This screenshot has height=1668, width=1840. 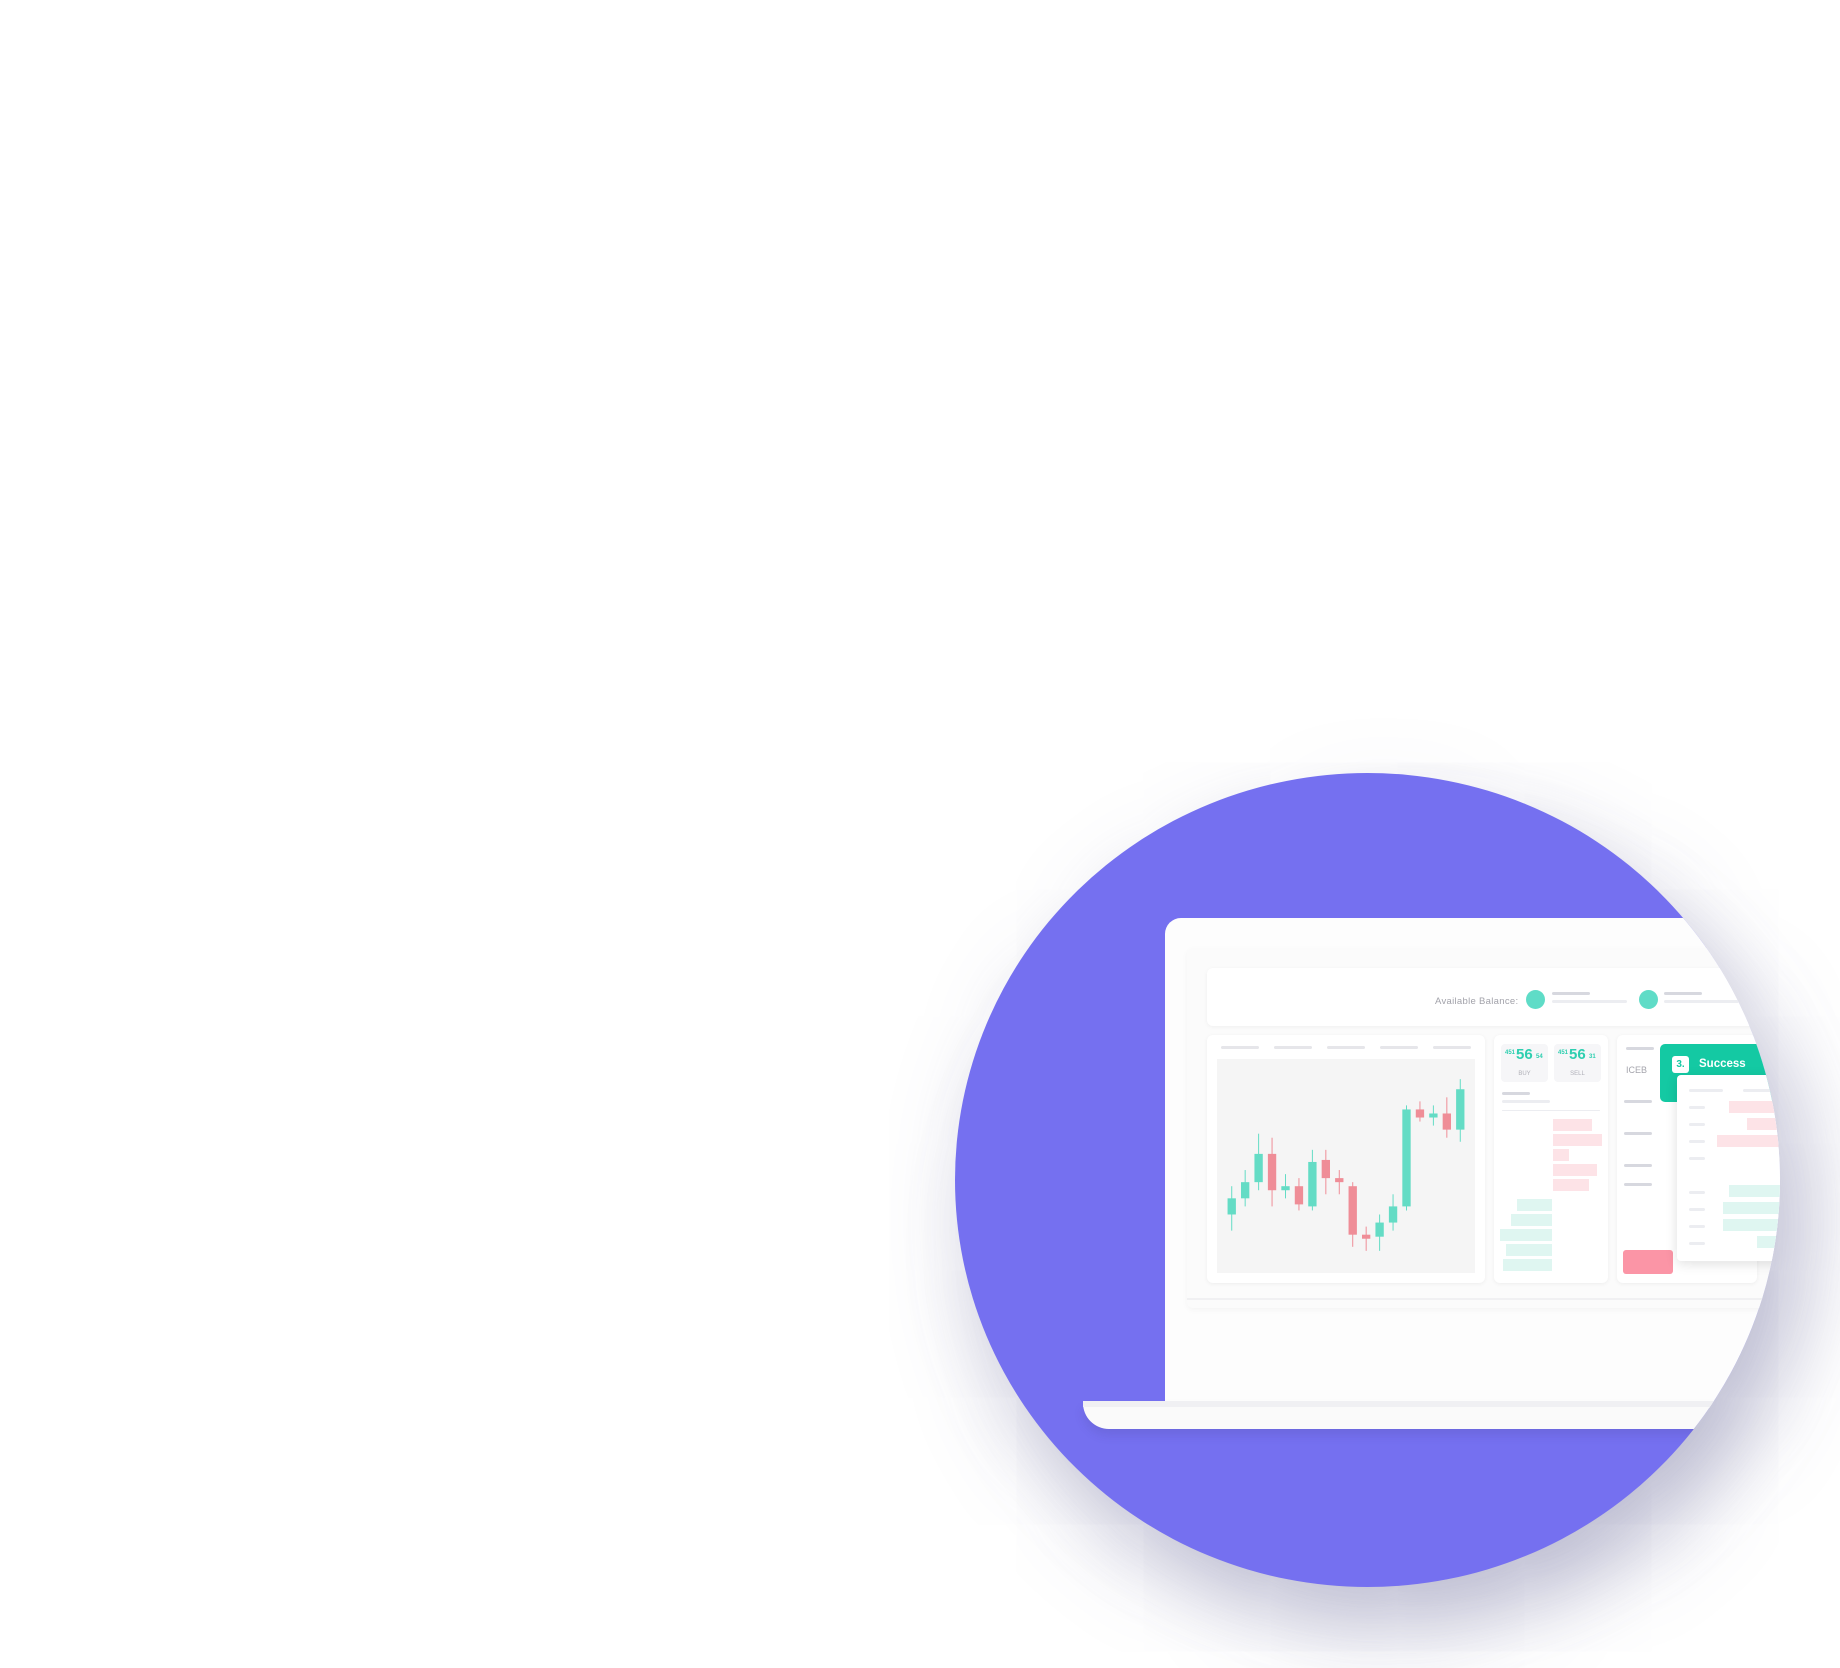 I want to click on sell-price-box: 451 56 31 SELL, so click(x=1577, y=1063).